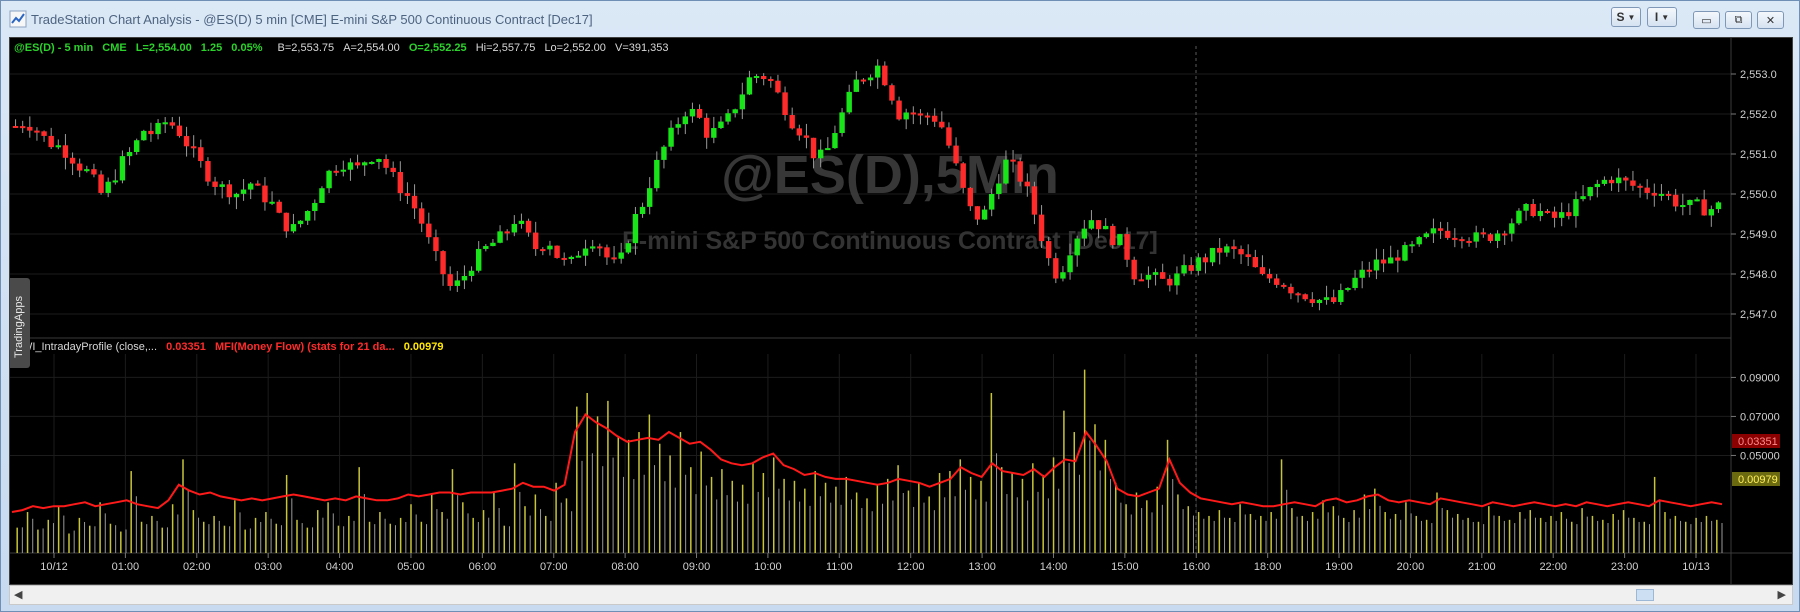  Describe the element at coordinates (1626, 17) in the screenshot. I see `s-menu-button: S ▼` at that location.